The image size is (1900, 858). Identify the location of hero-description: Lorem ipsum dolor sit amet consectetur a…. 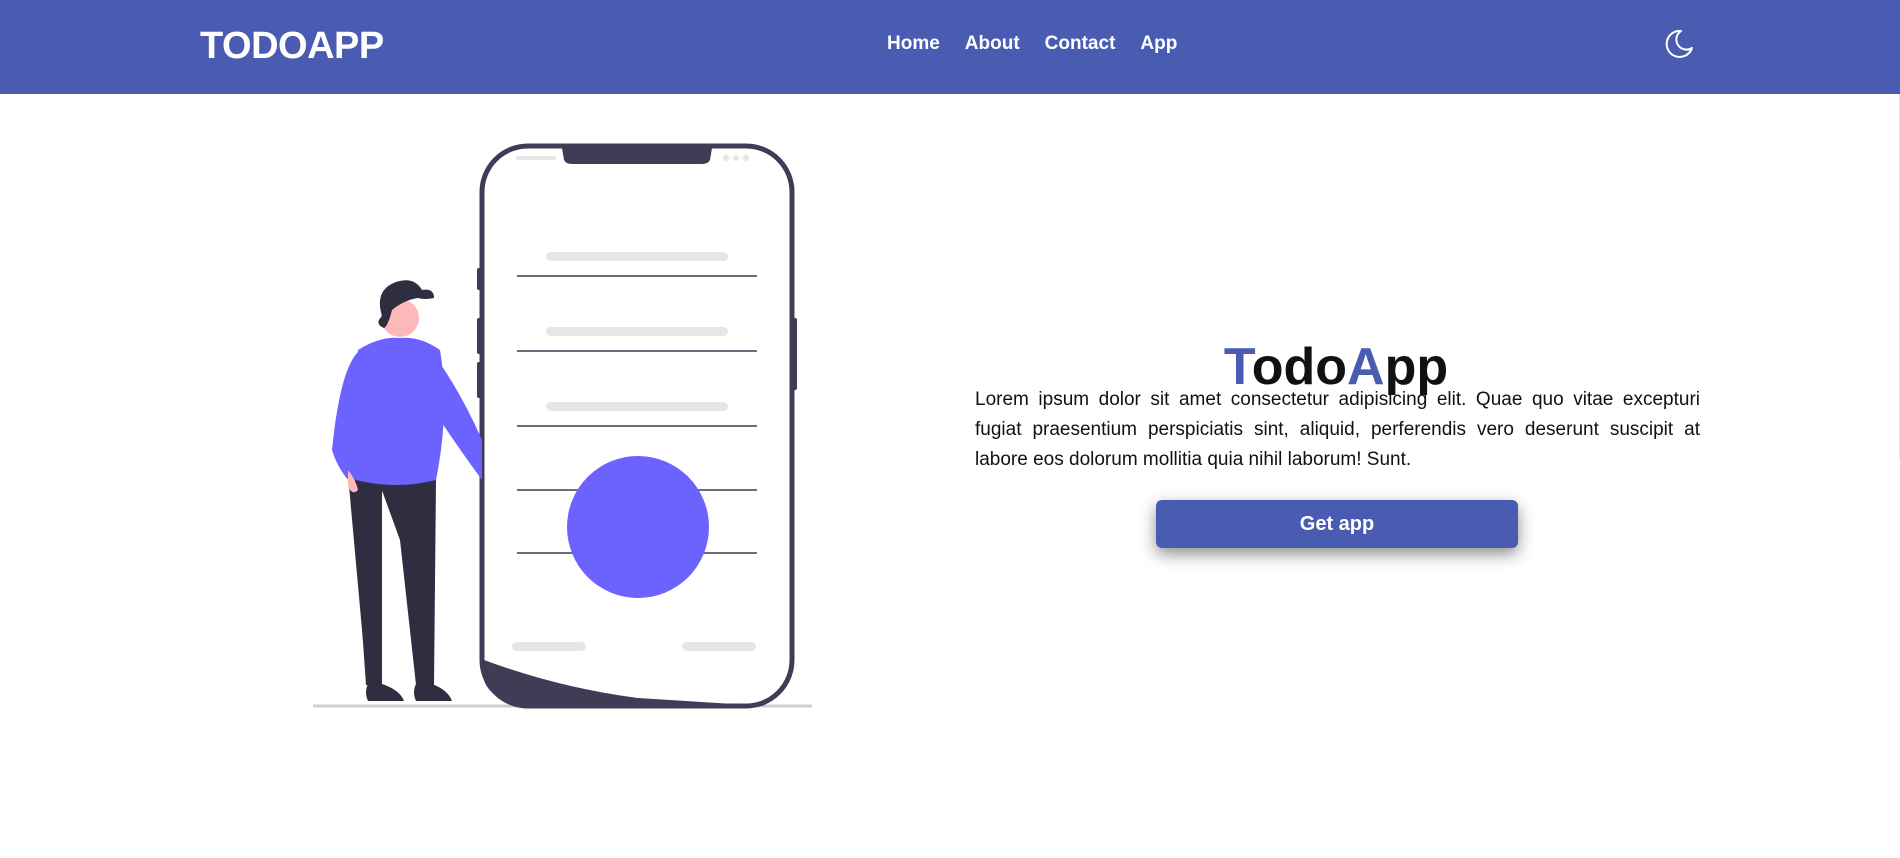
(1337, 429).